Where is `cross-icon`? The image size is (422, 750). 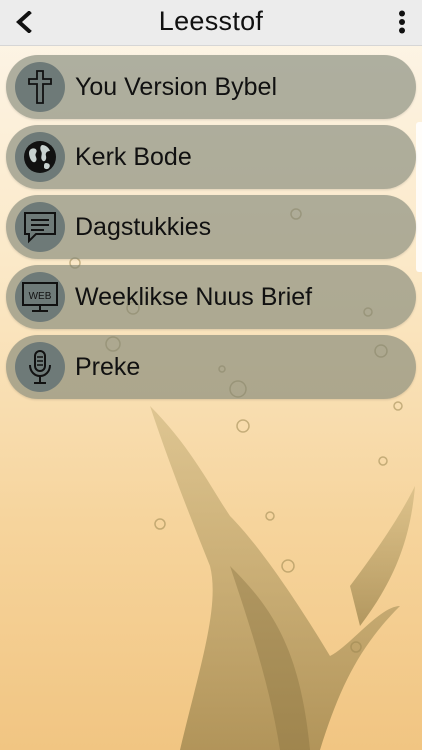 cross-icon is located at coordinates (40, 87).